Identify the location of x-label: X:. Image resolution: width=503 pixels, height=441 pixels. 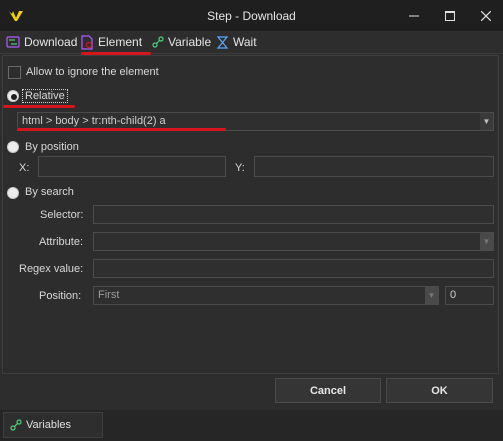
(24, 168).